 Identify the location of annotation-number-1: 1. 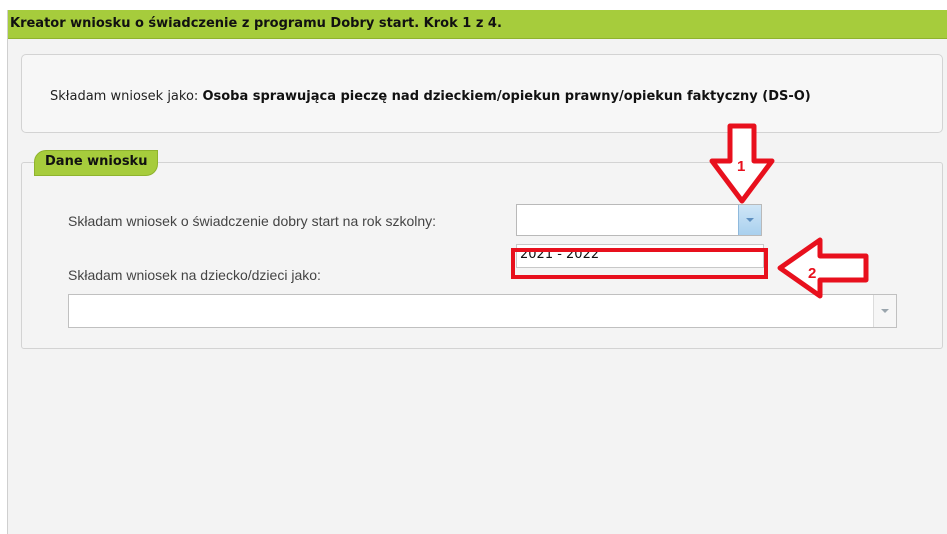
(741, 166).